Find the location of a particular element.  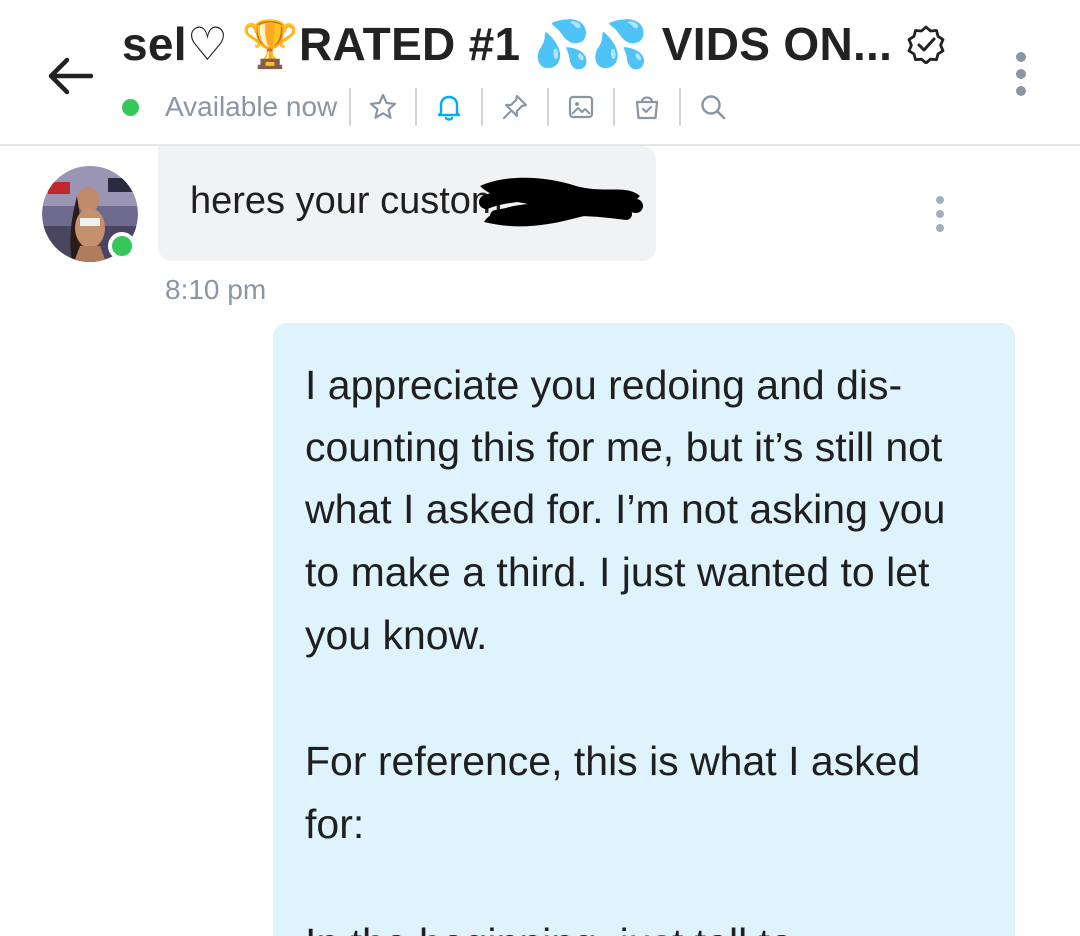

online-status-dot is located at coordinates (130, 107).